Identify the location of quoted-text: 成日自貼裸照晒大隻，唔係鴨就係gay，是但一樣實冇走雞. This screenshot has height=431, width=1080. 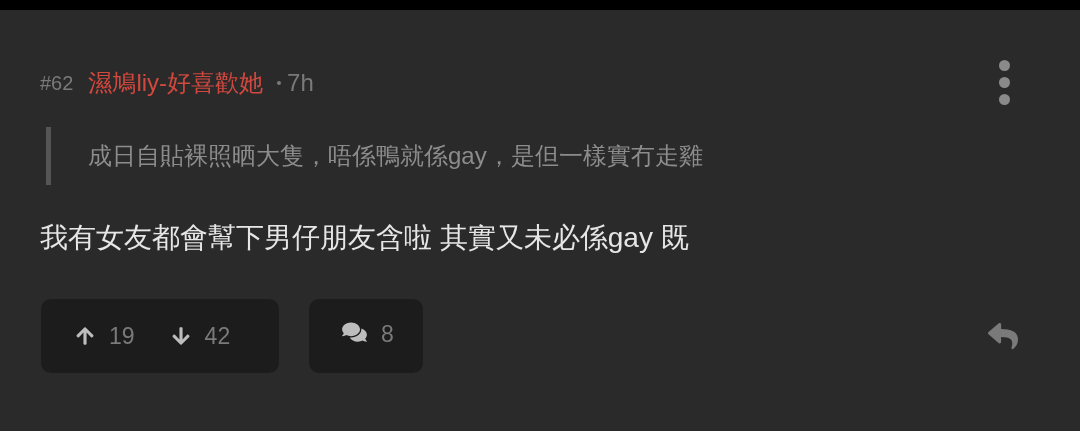
(395, 156).